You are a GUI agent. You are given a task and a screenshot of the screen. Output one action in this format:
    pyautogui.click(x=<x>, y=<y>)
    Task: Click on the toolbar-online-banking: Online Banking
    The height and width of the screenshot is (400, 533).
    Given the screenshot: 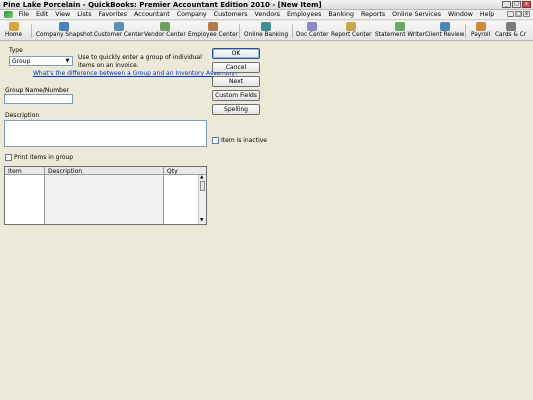 What is the action you would take?
    pyautogui.click(x=266, y=31)
    